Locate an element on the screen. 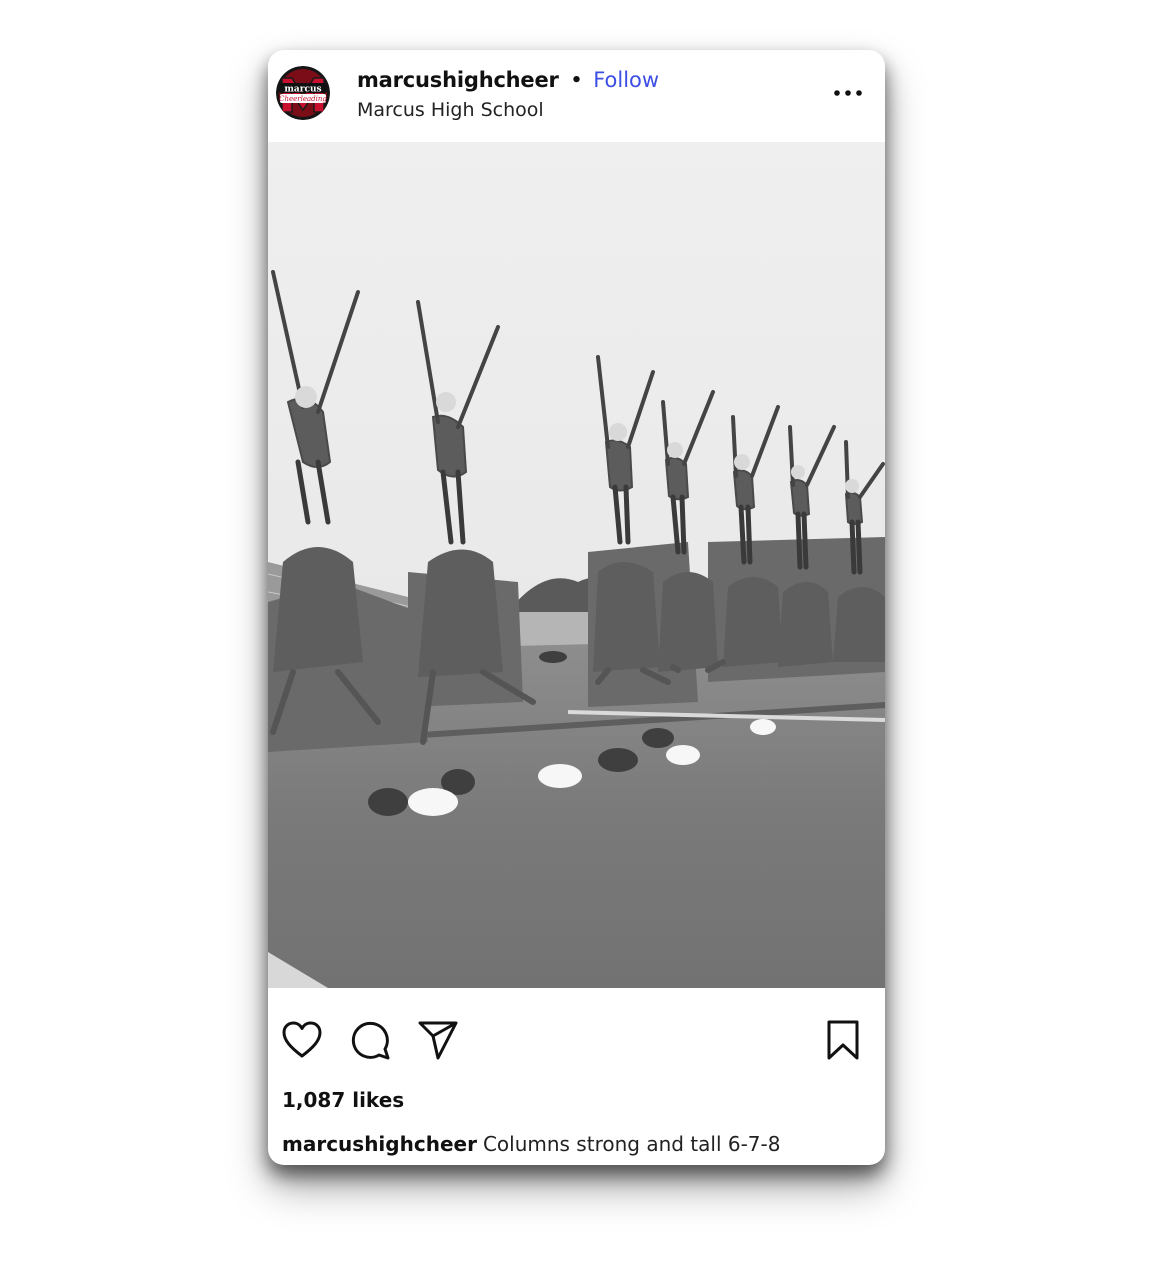 The width and height of the screenshot is (1153, 1288). svg-text: Cheerleading is located at coordinates (303, 99).